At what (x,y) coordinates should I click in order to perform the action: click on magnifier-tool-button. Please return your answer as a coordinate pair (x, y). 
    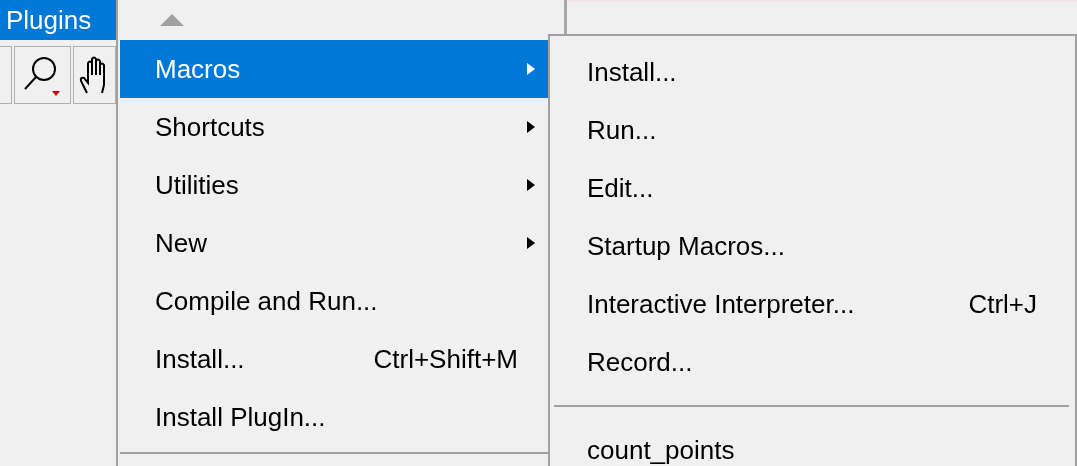
    Looking at the image, I should click on (42, 75).